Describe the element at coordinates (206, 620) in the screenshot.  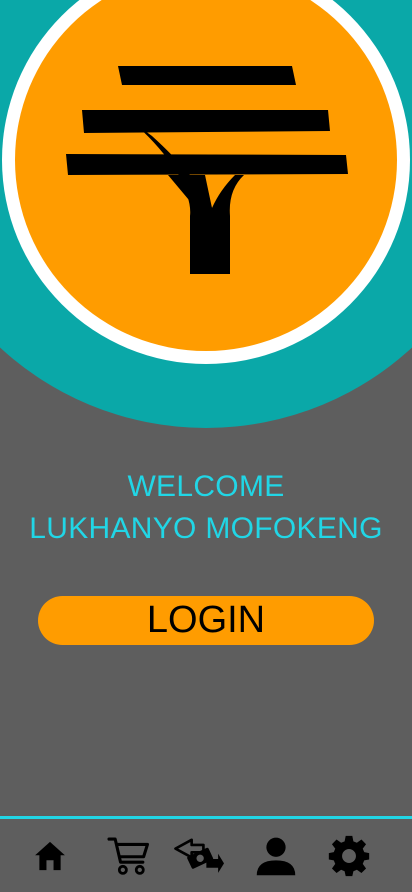
I see `login-button: LOGIN` at that location.